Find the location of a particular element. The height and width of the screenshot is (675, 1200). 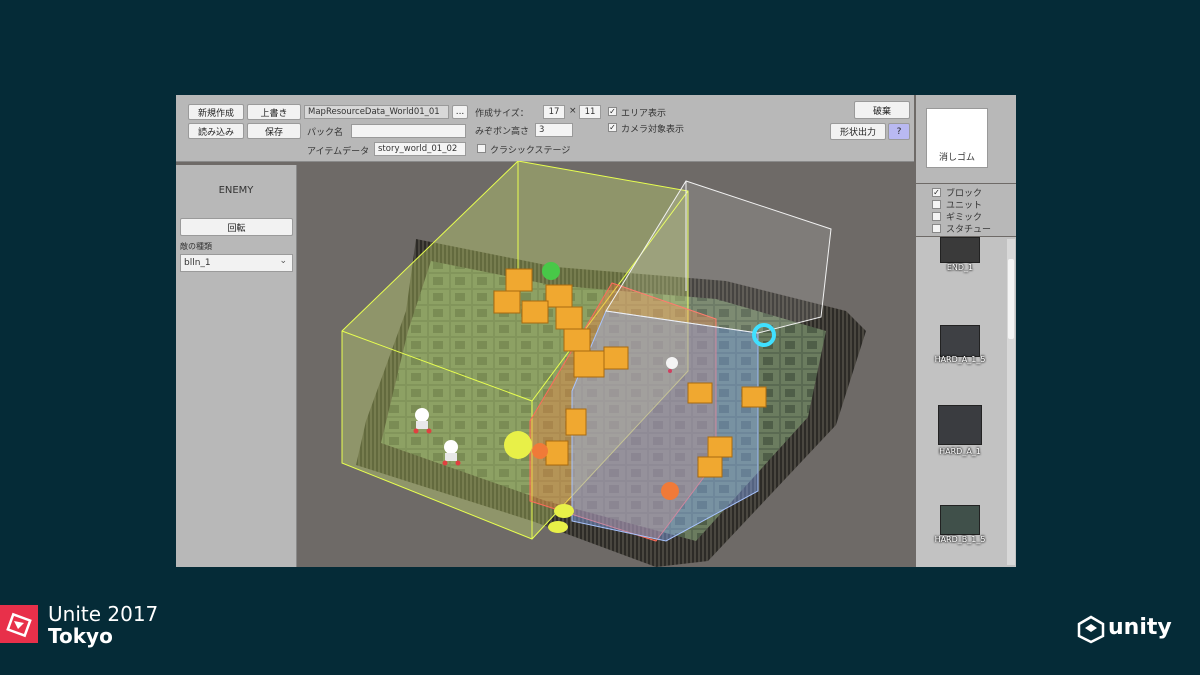

help-button: ? is located at coordinates (899, 131).